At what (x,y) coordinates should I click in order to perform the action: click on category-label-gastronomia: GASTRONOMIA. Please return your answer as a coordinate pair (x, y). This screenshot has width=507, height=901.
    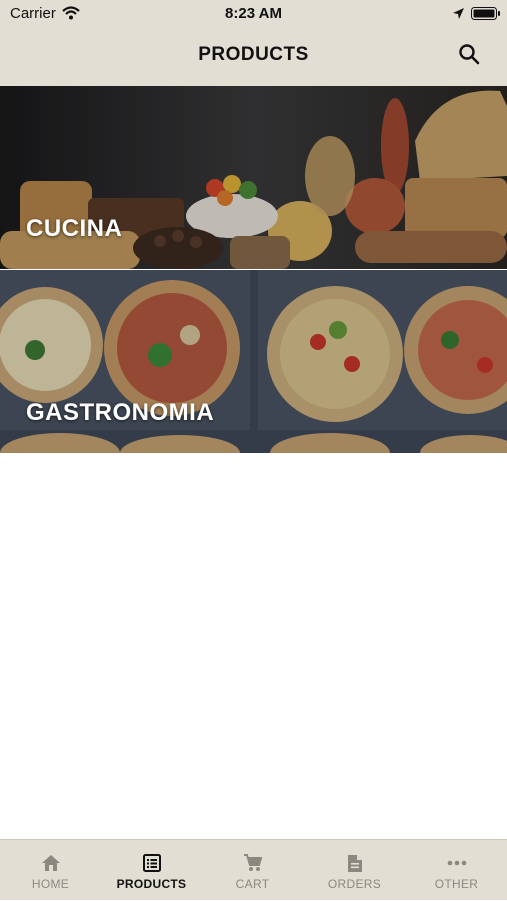
    Looking at the image, I should click on (120, 412).